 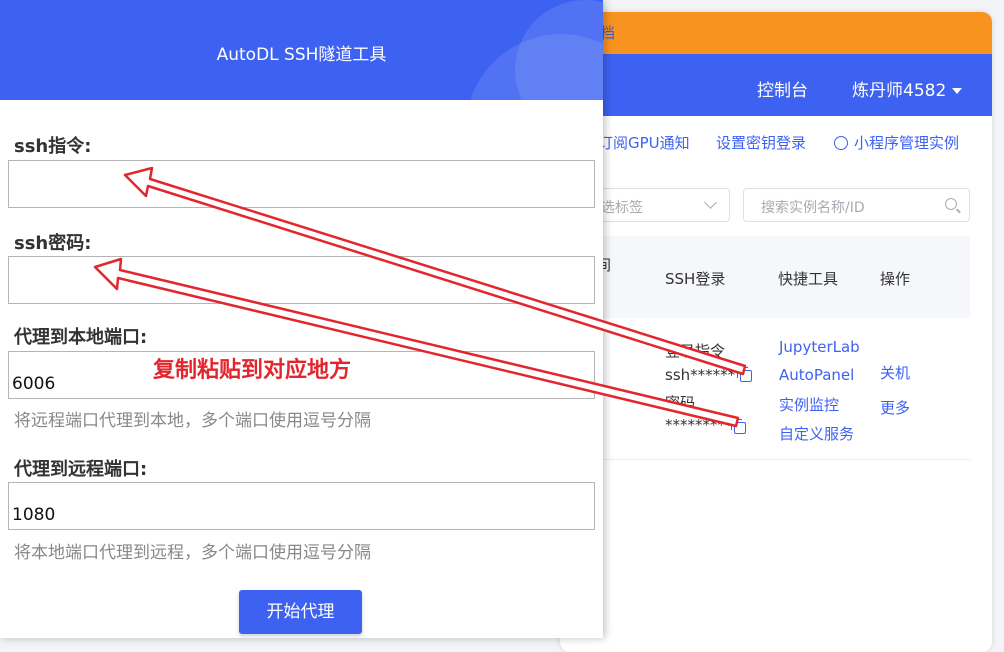 I want to click on local-port-help: 将远程端口代理到本地，多个端口使用逗号分隔, so click(x=192, y=421).